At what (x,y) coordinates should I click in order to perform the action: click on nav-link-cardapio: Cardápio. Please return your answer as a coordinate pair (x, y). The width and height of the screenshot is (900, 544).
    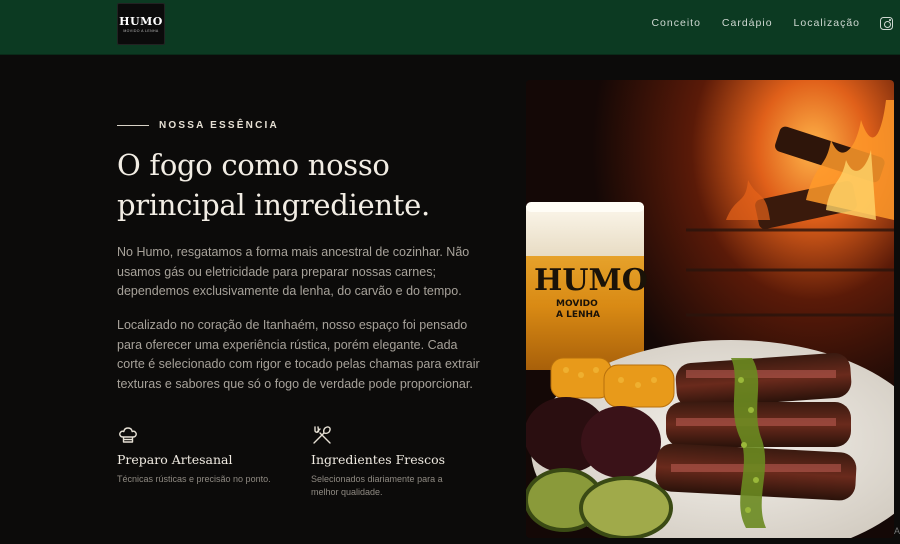
    Looking at the image, I should click on (747, 23).